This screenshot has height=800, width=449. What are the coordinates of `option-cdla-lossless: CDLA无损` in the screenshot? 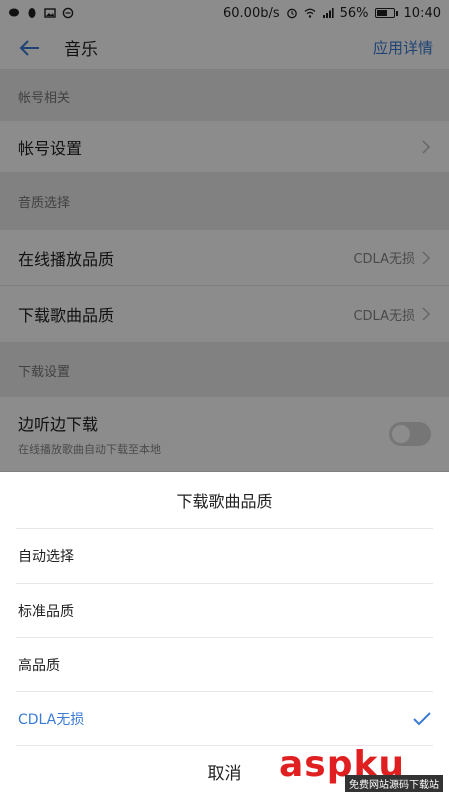 It's located at (224, 719).